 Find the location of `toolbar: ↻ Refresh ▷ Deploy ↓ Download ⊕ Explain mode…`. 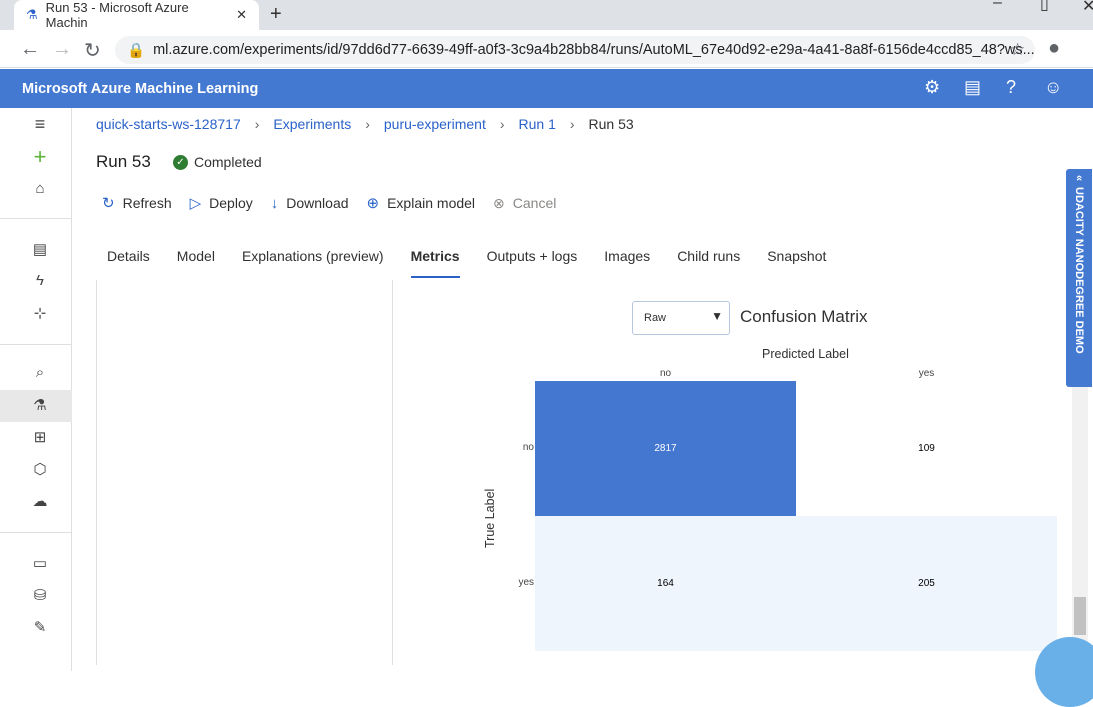

toolbar: ↻ Refresh ▷ Deploy ↓ Download ⊕ Explain mode… is located at coordinates (329, 203).